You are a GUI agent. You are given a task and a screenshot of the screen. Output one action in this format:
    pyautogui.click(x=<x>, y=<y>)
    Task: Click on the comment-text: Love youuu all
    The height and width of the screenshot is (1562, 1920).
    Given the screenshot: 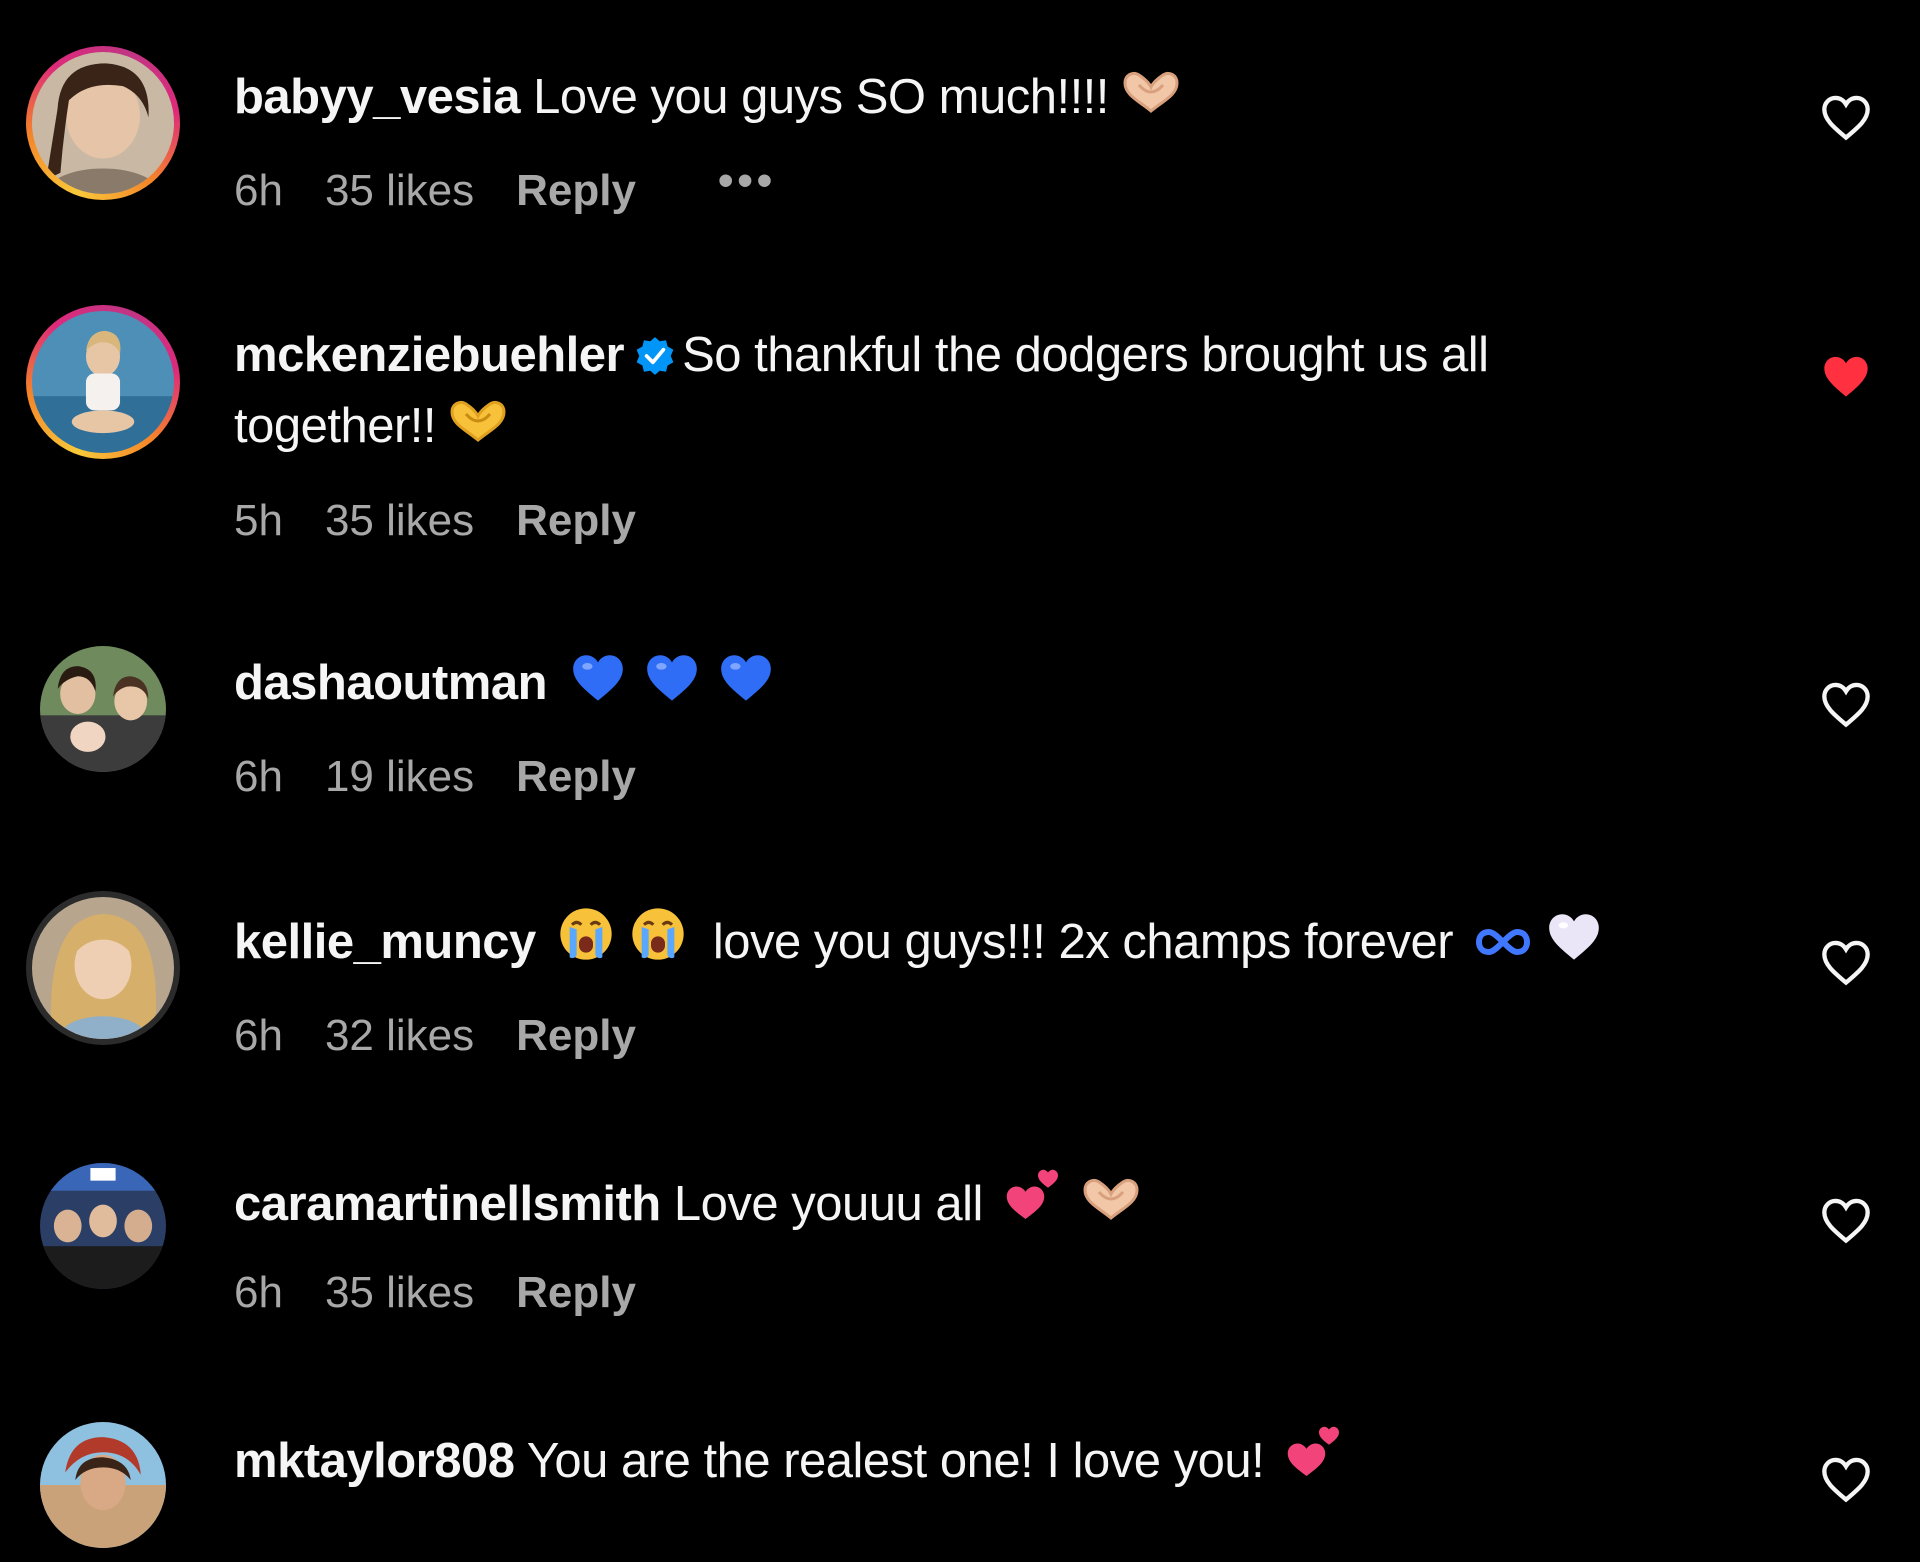 What is the action you would take?
    pyautogui.click(x=828, y=1204)
    